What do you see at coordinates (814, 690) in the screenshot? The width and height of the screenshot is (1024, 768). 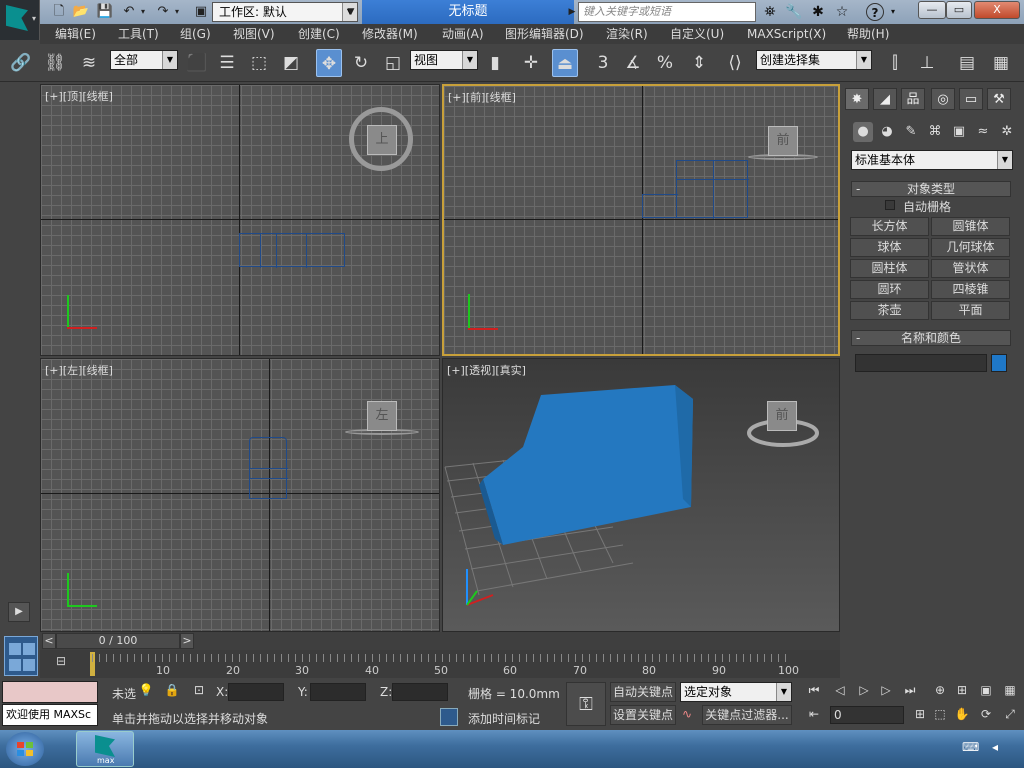 I see `goto-start-icon: ⏮` at bounding box center [814, 690].